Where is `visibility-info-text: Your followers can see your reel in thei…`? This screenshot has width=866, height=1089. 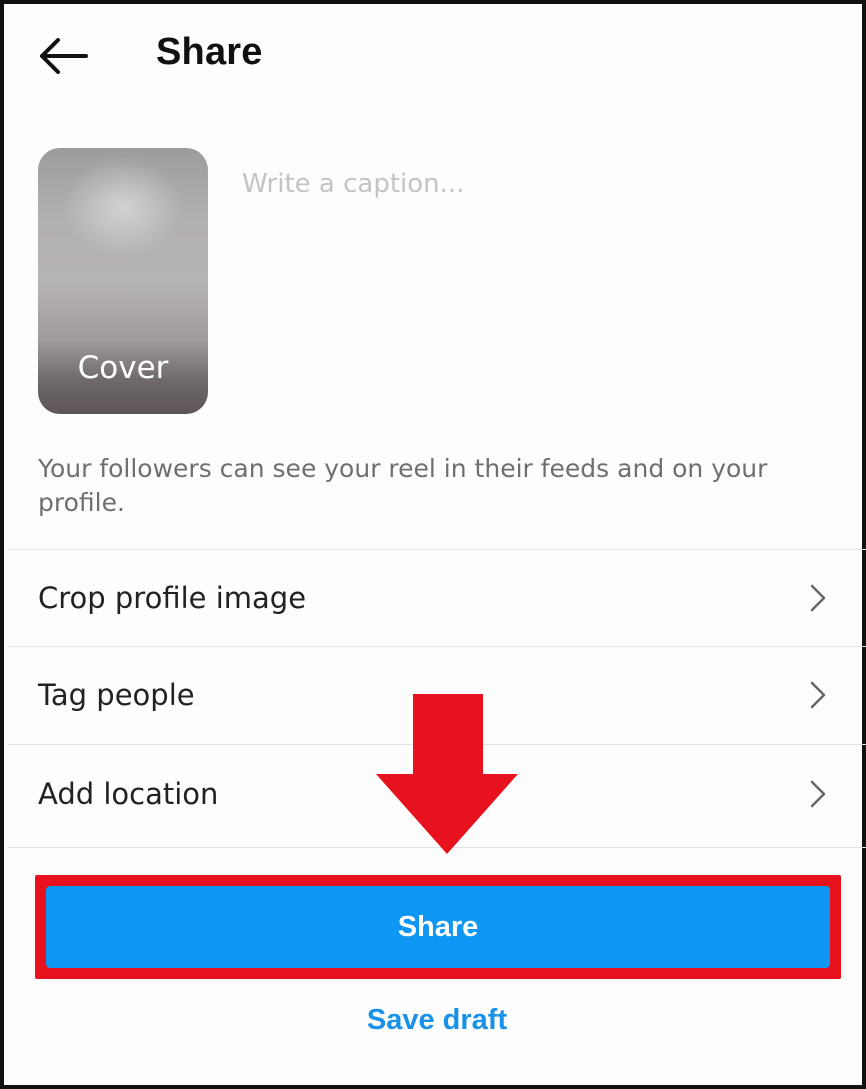 visibility-info-text: Your followers can see your reel in thei… is located at coordinates (403, 485).